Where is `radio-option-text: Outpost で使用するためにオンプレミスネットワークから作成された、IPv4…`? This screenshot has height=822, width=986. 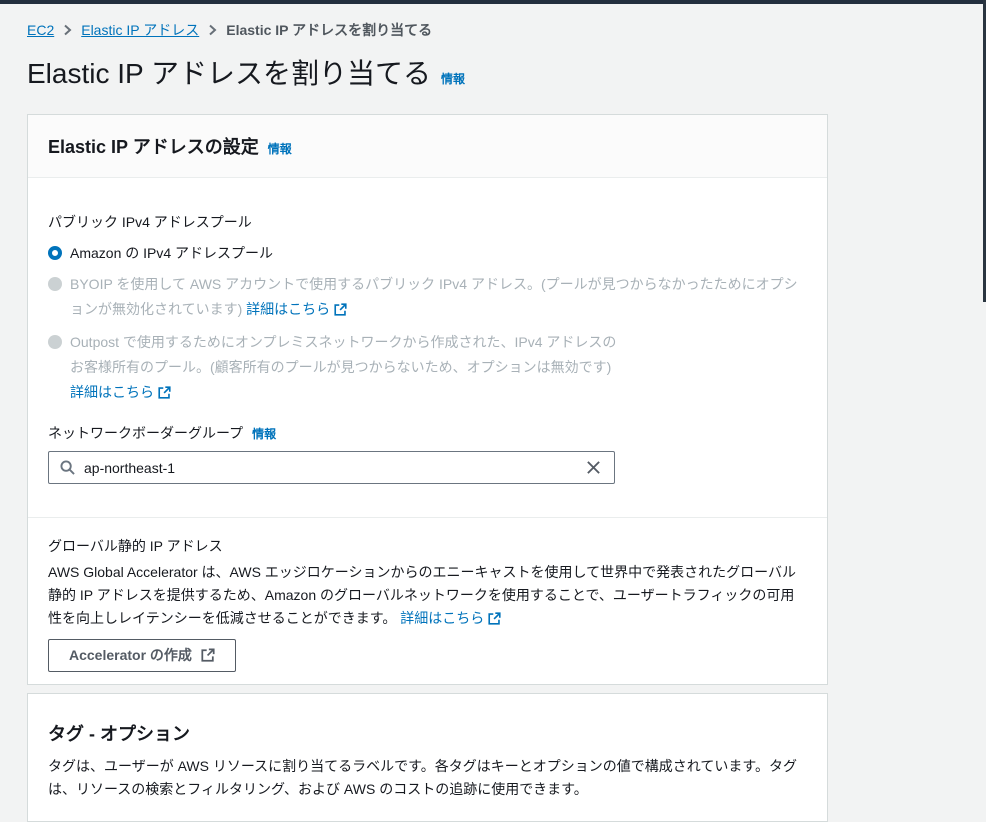 radio-option-text: Outpost で使用するためにオンプレミスネットワークから作成された、IPv4… is located at coordinates (343, 354).